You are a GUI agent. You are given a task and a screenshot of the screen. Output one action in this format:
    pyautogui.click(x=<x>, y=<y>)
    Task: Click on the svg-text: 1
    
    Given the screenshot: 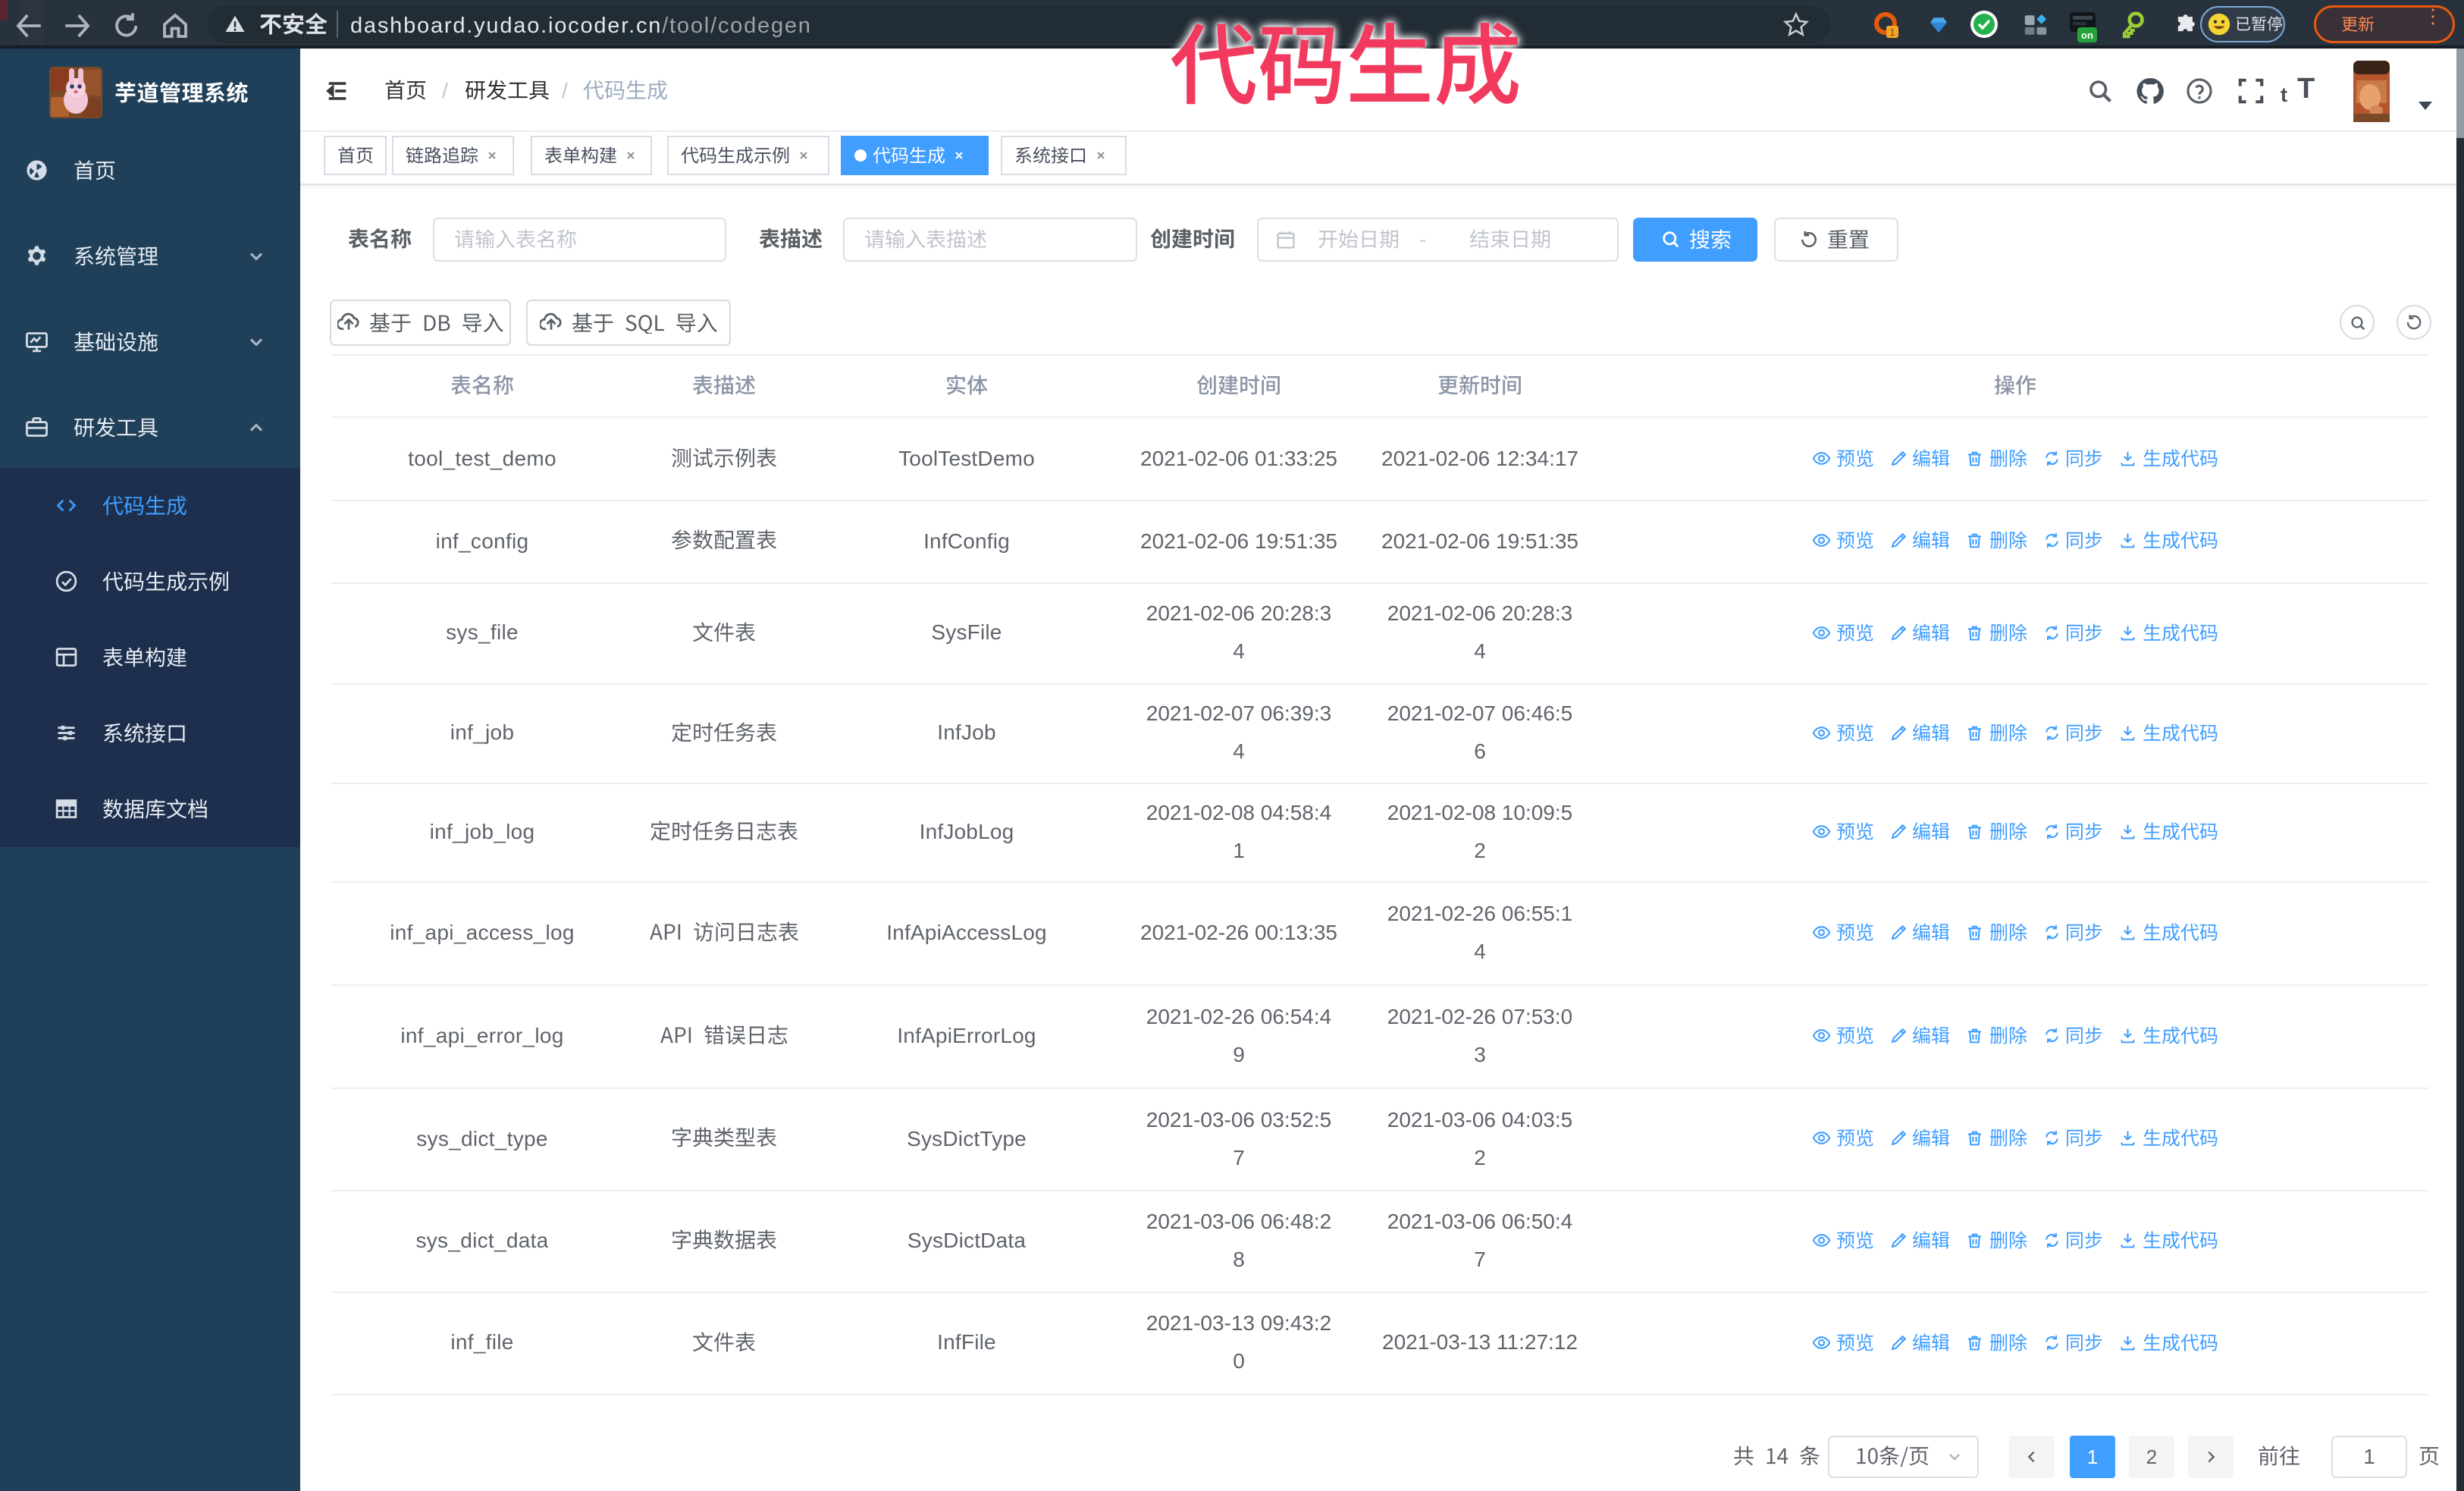 What is the action you would take?
    pyautogui.click(x=1892, y=32)
    